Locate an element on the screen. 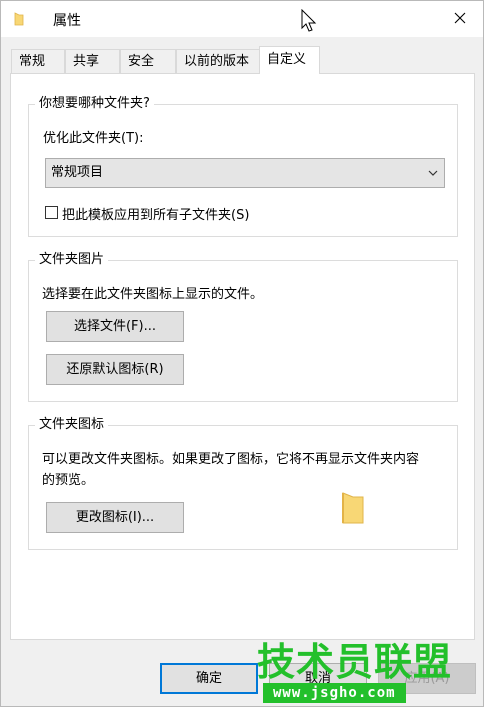 Image resolution: width=484 pixels, height=707 pixels. folder-icons-description-line2: 的预览。 is located at coordinates (68, 480).